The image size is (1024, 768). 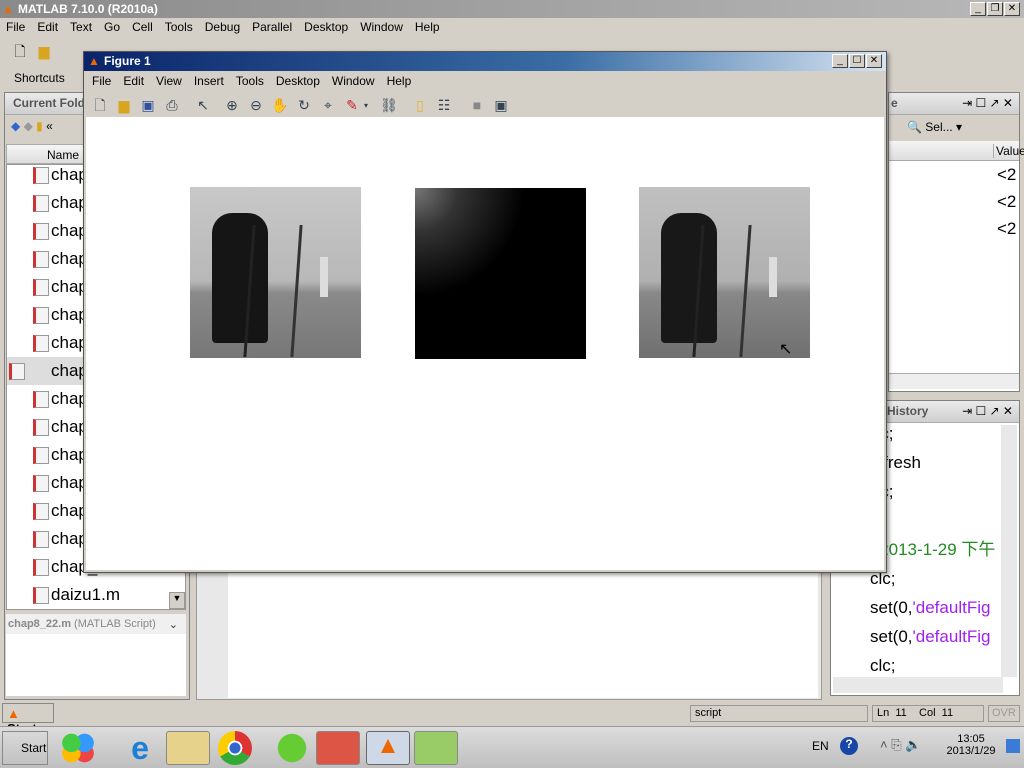 I want to click on windows-taskbar: Start e ▲ EN ? ˄ ⎘ 🔈 13:05 2013/1/29, so click(x=512, y=747).